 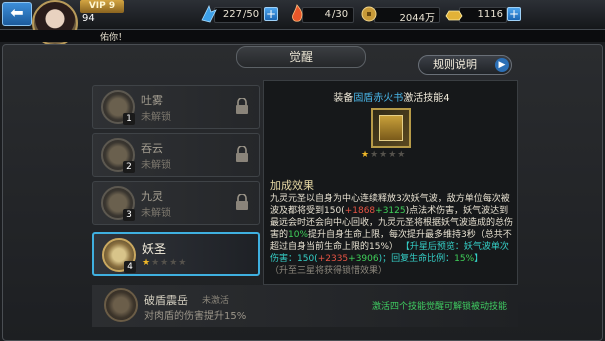 What do you see at coordinates (323, 13) in the screenshot?
I see `energy-resource: 4 /30` at bounding box center [323, 13].